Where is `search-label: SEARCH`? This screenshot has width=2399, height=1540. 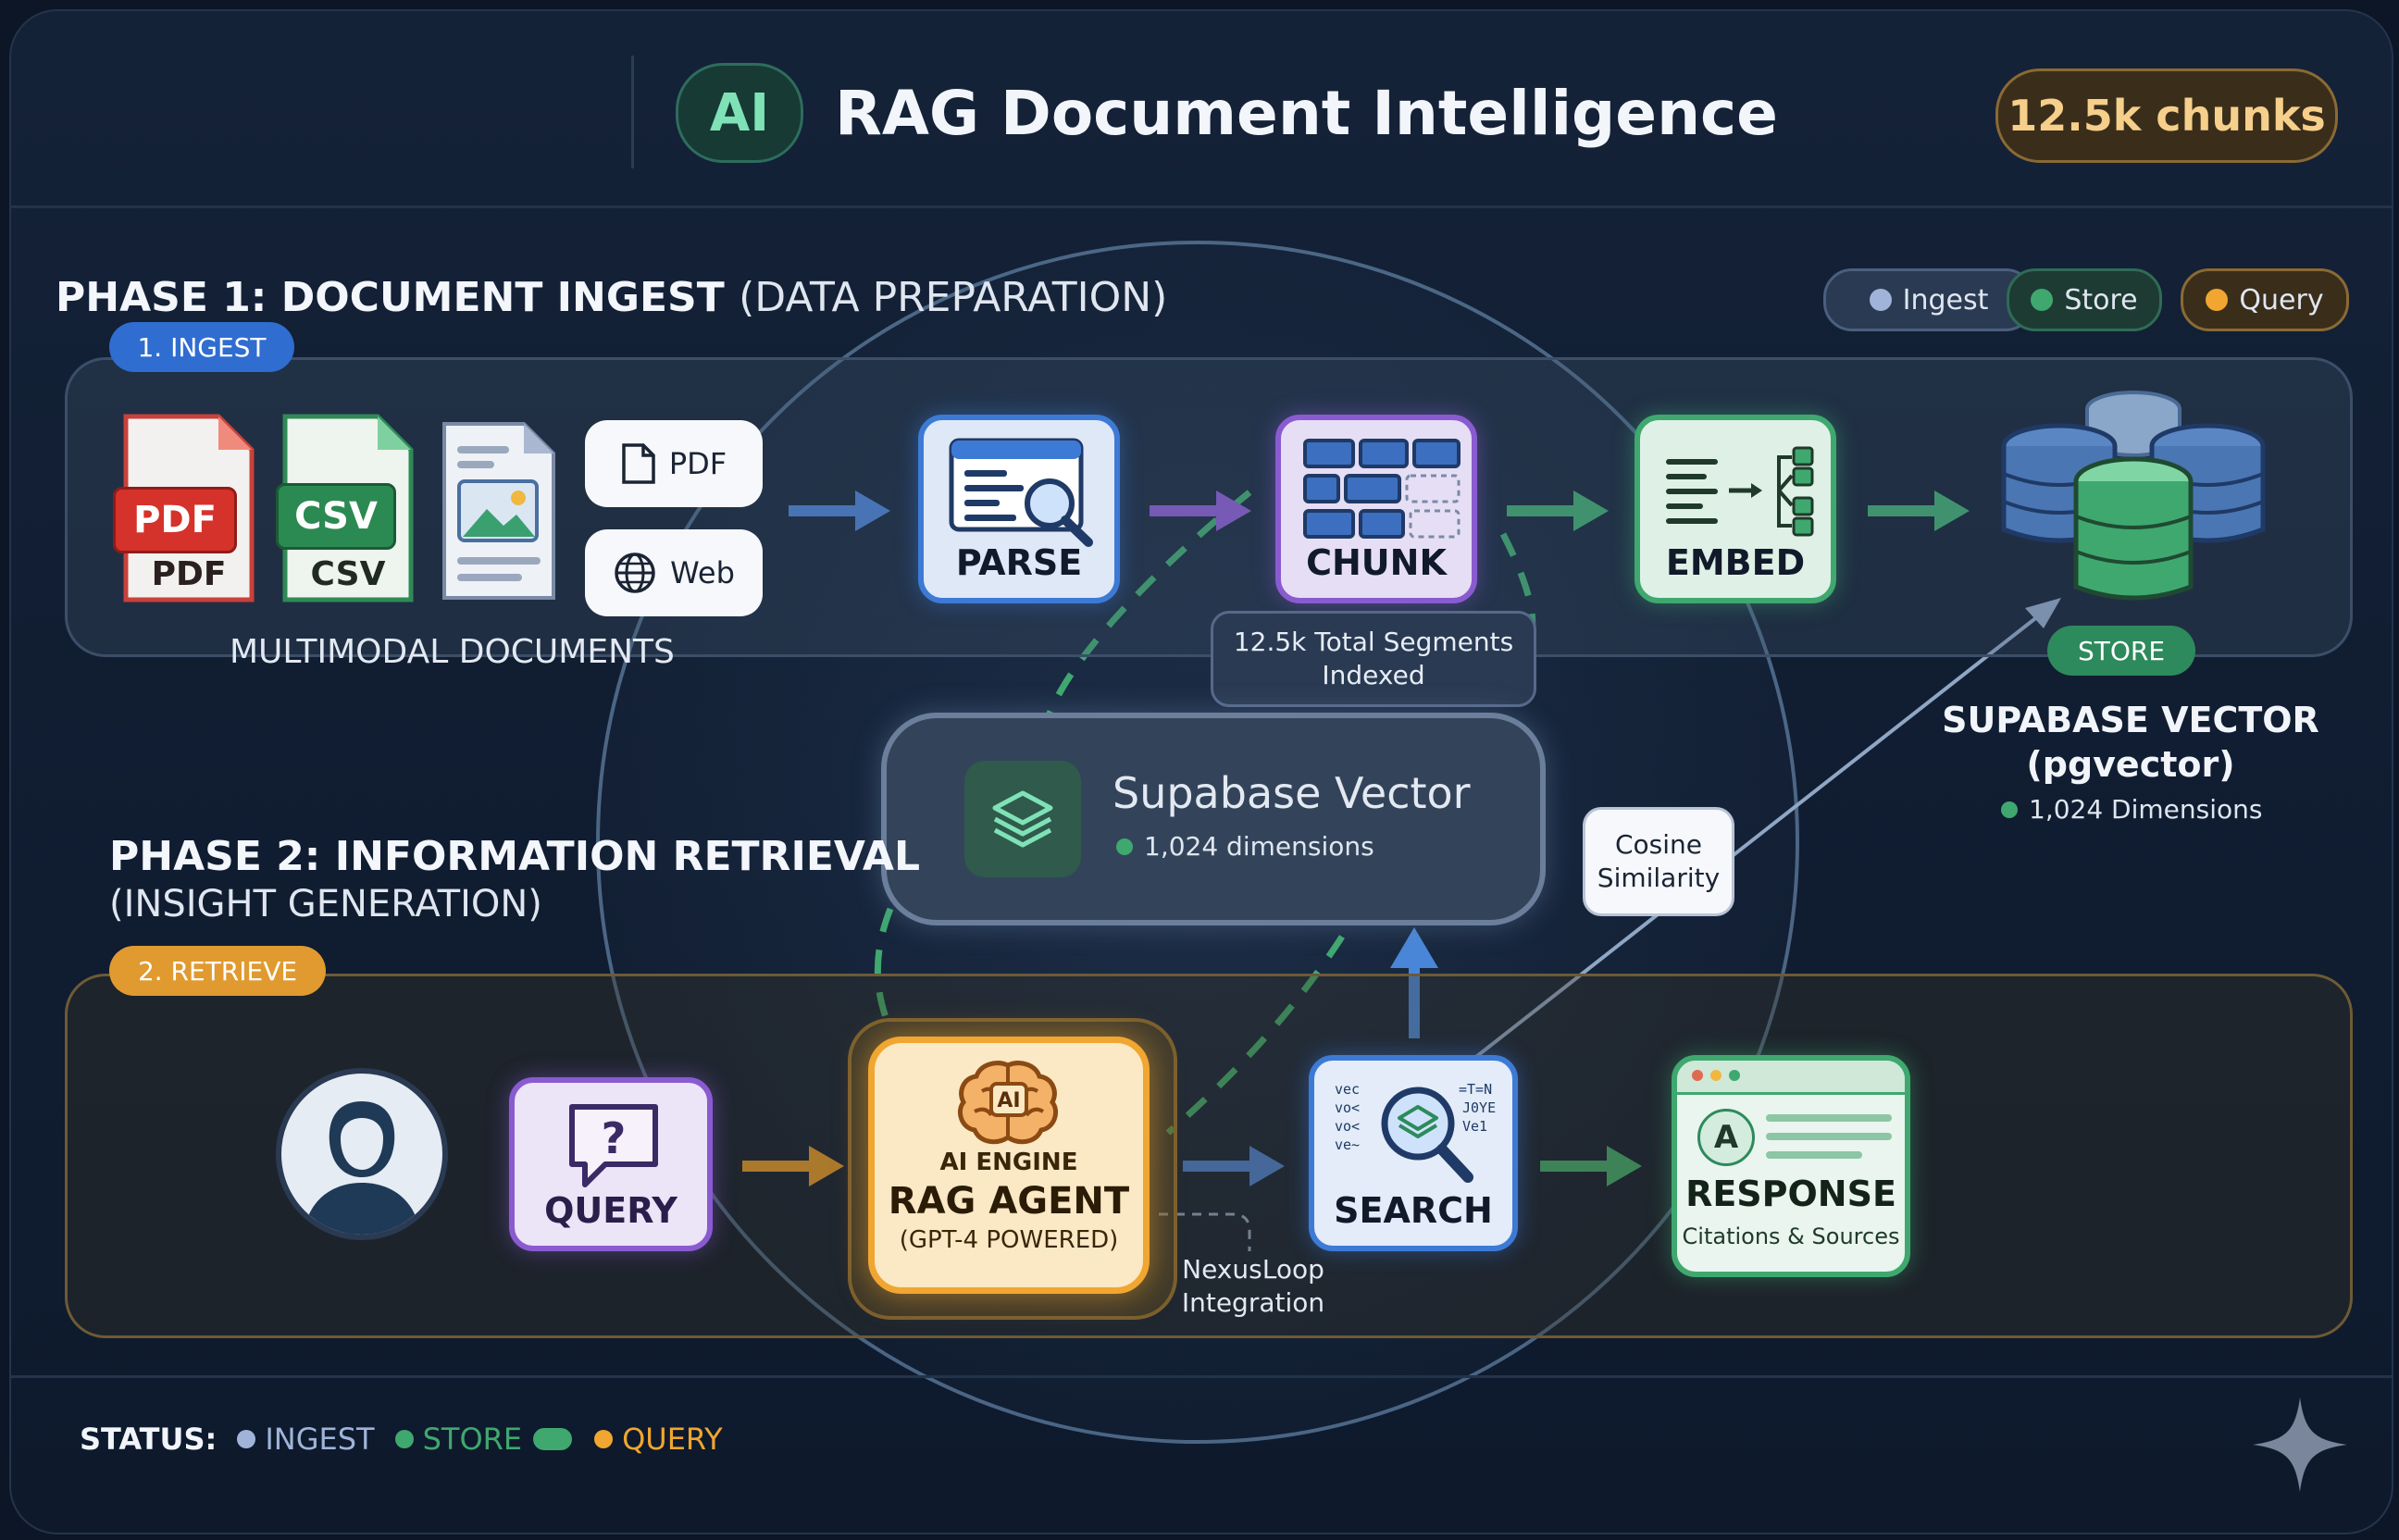
search-label: SEARCH is located at coordinates (1414, 1210).